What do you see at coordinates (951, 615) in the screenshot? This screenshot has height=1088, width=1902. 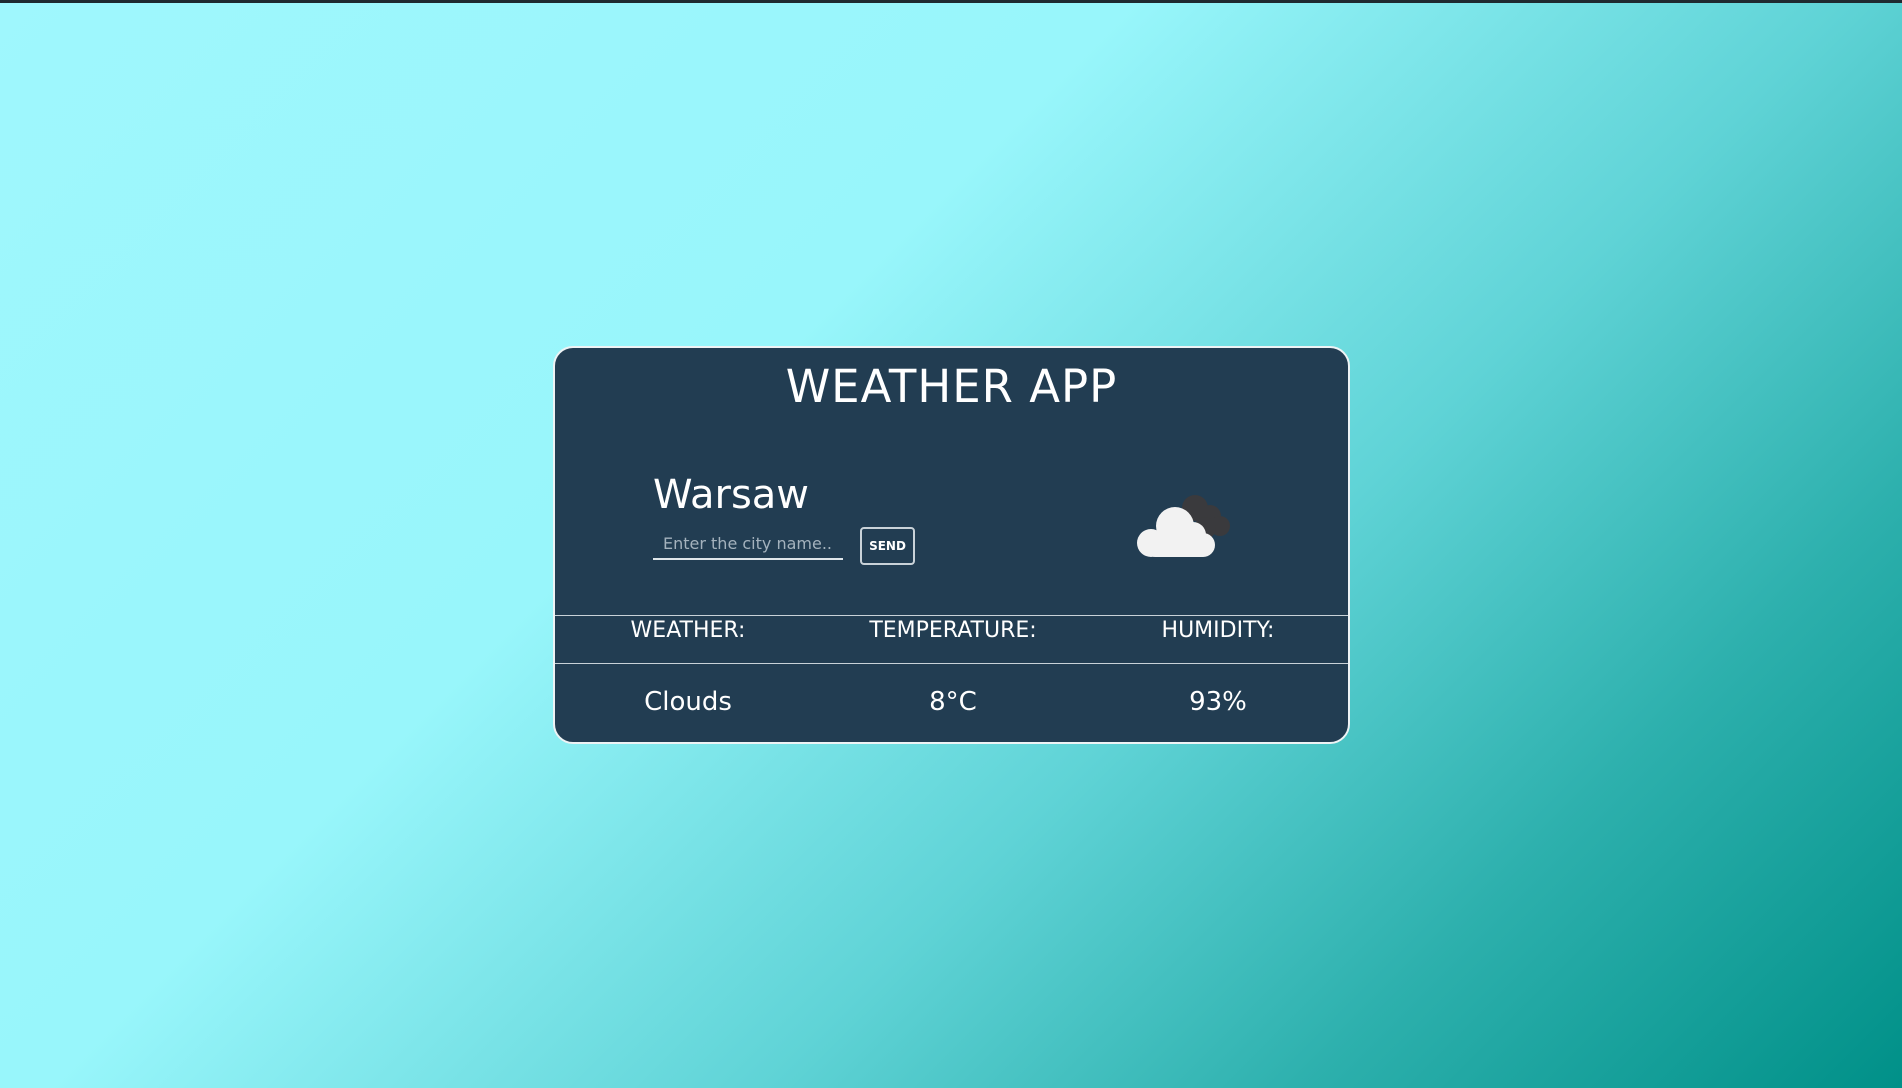 I see `table-top-divider` at bounding box center [951, 615].